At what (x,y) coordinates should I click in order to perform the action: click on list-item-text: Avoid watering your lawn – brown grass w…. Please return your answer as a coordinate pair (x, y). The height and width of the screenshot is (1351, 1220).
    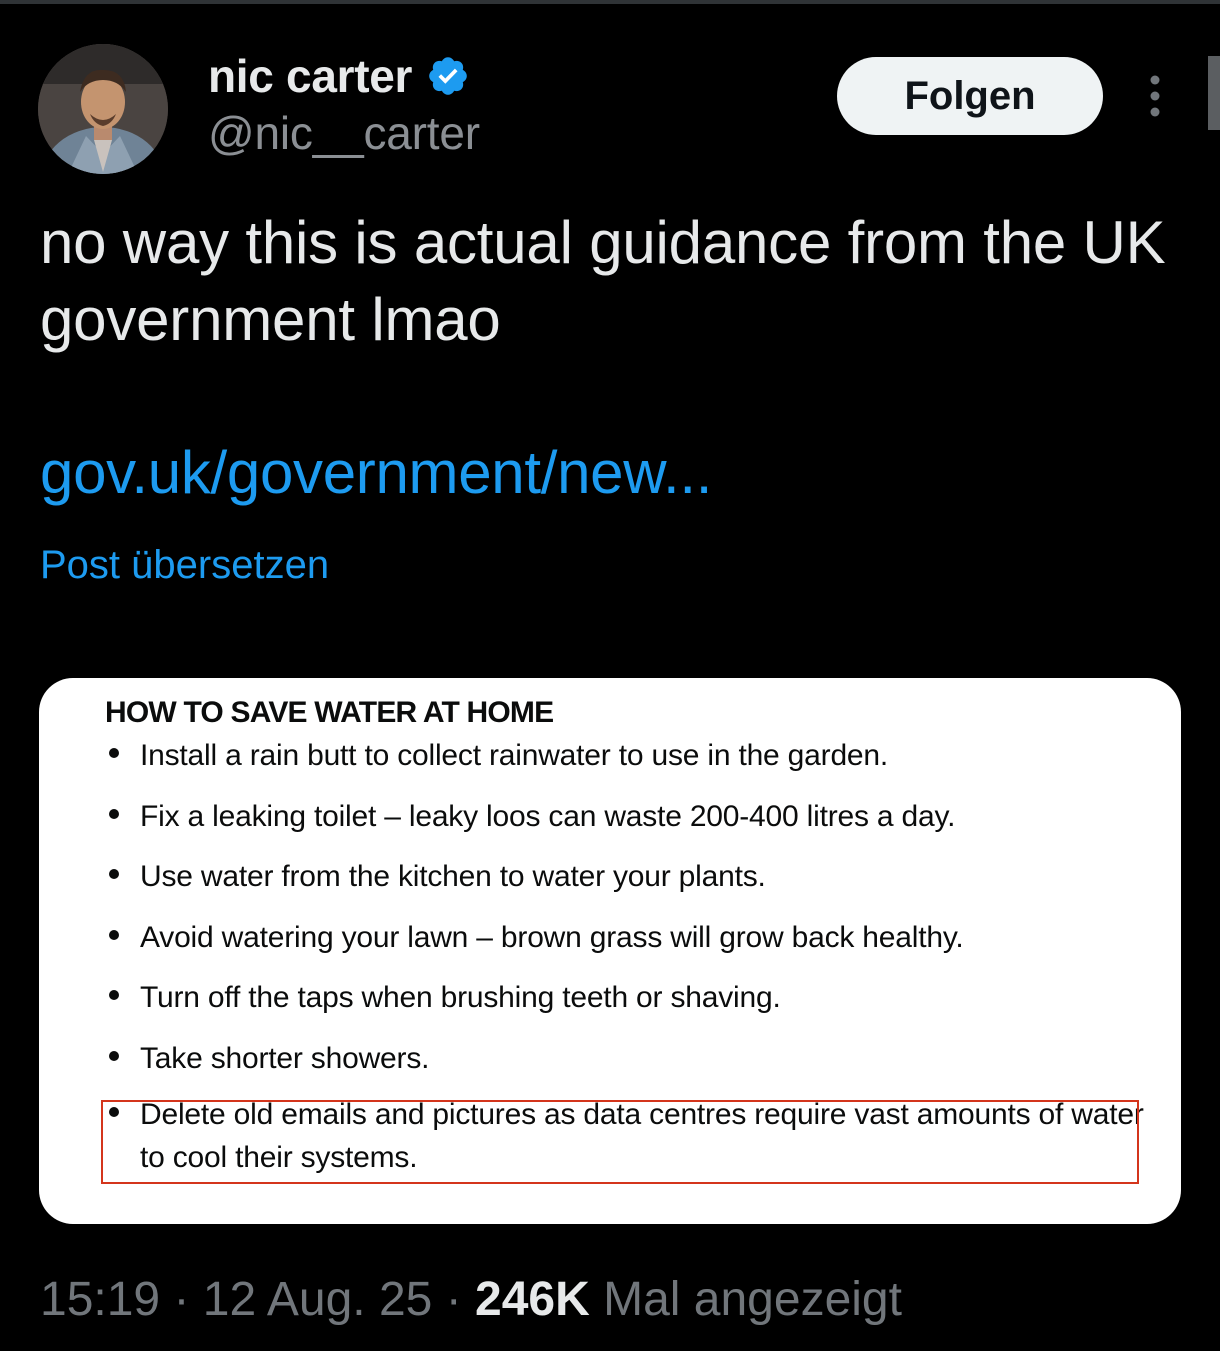
    Looking at the image, I should click on (552, 937).